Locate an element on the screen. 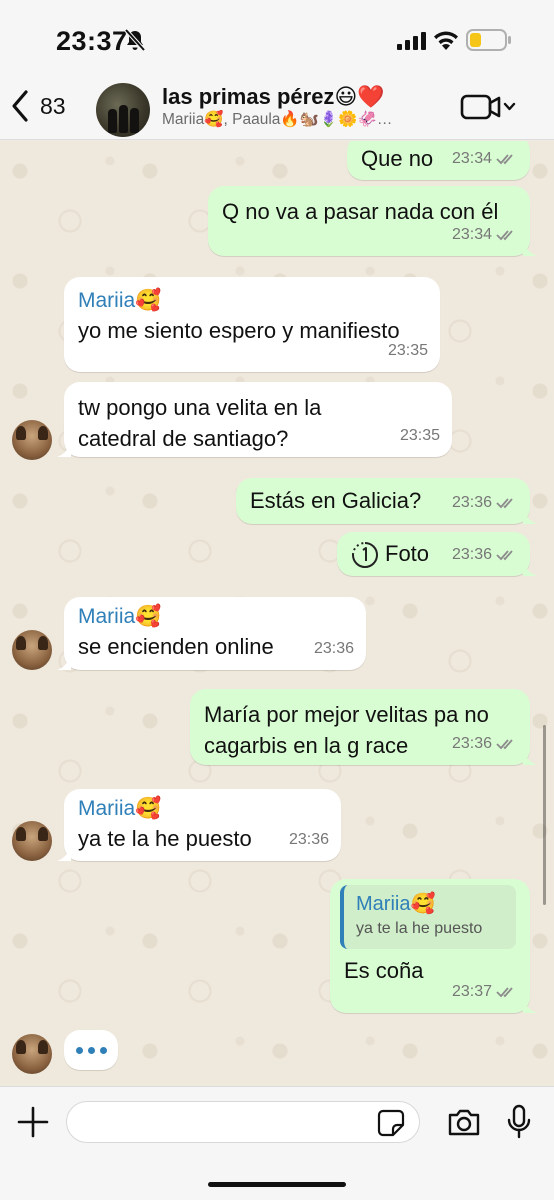 Image resolution: width=554 pixels, height=1200 pixels. message-incoming: Mariia🥰 se encienden online 23:36 is located at coordinates (211, 633).